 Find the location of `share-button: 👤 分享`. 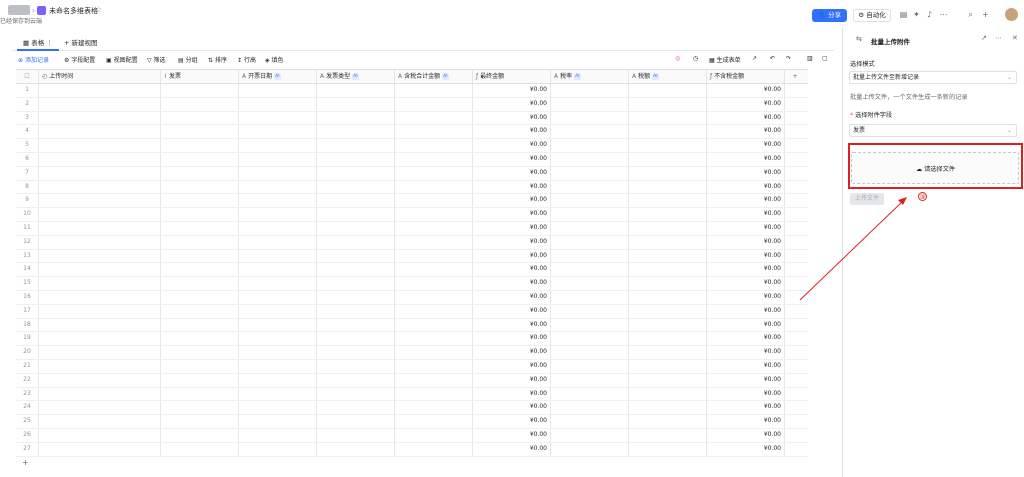

share-button: 👤 分享 is located at coordinates (829, 15).